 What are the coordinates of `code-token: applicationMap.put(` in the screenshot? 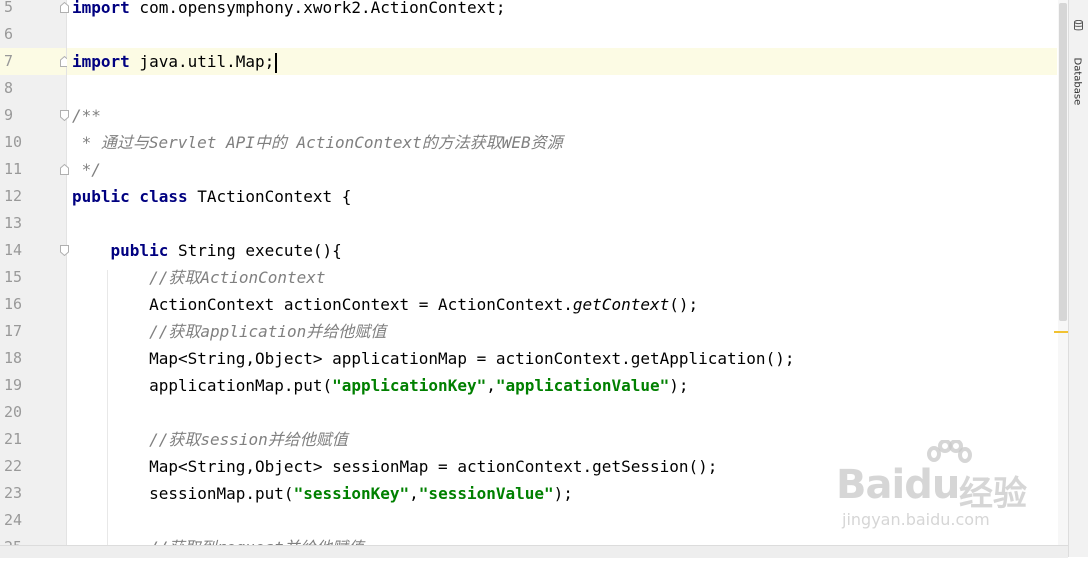 It's located at (202, 385).